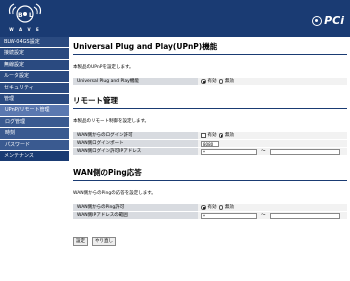  I want to click on remote-login-row: WAN側からのログイン許可 有効 無効, so click(210, 136).